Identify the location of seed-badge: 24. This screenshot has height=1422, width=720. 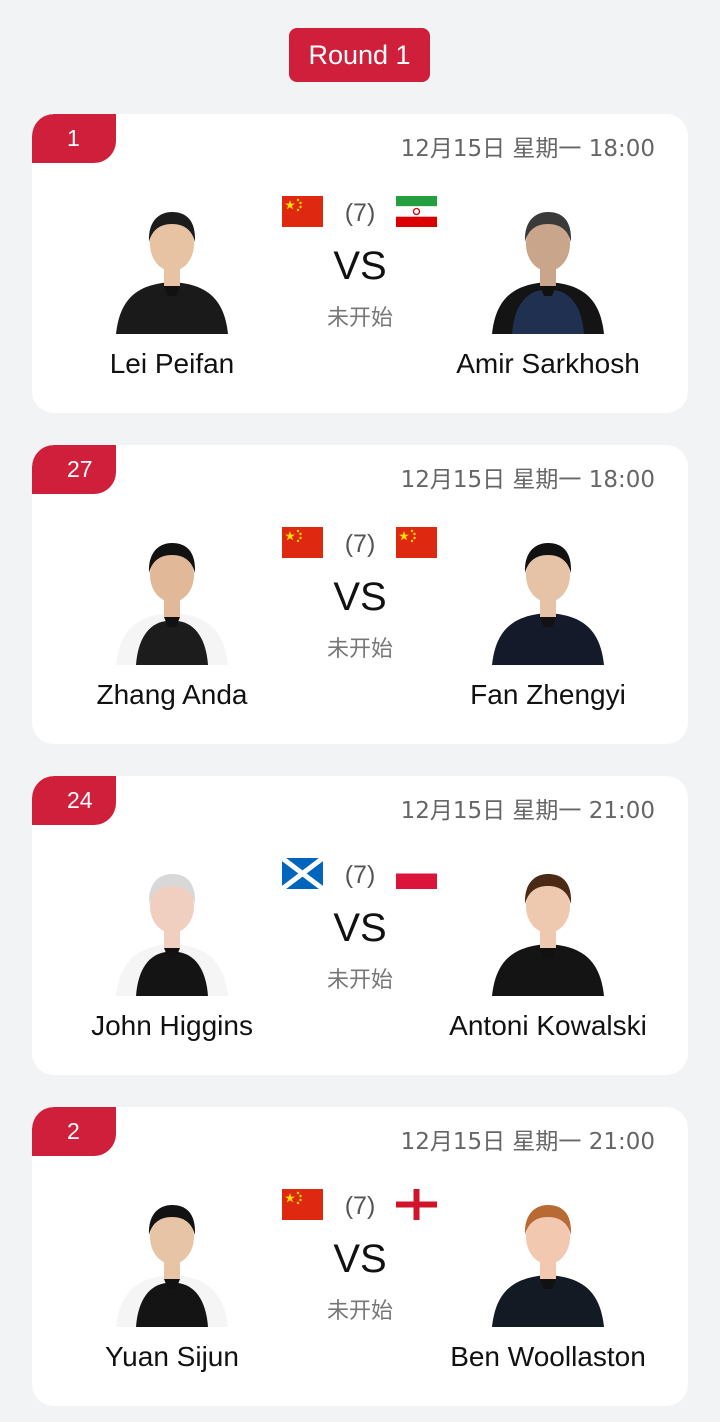
(74, 800).